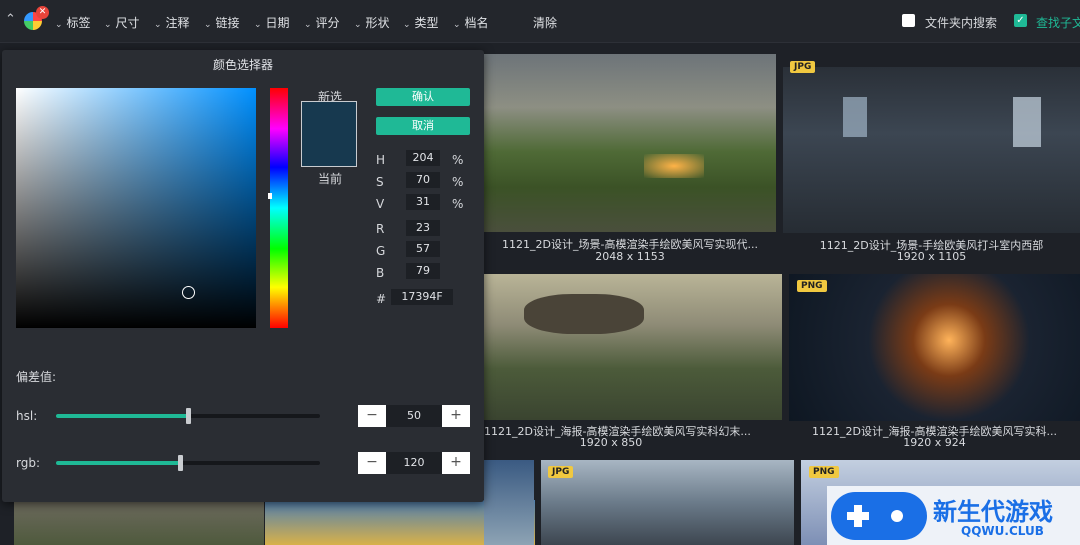 This screenshot has height=545, width=1080. I want to click on rgb-stepper: − 120 +, so click(414, 463).